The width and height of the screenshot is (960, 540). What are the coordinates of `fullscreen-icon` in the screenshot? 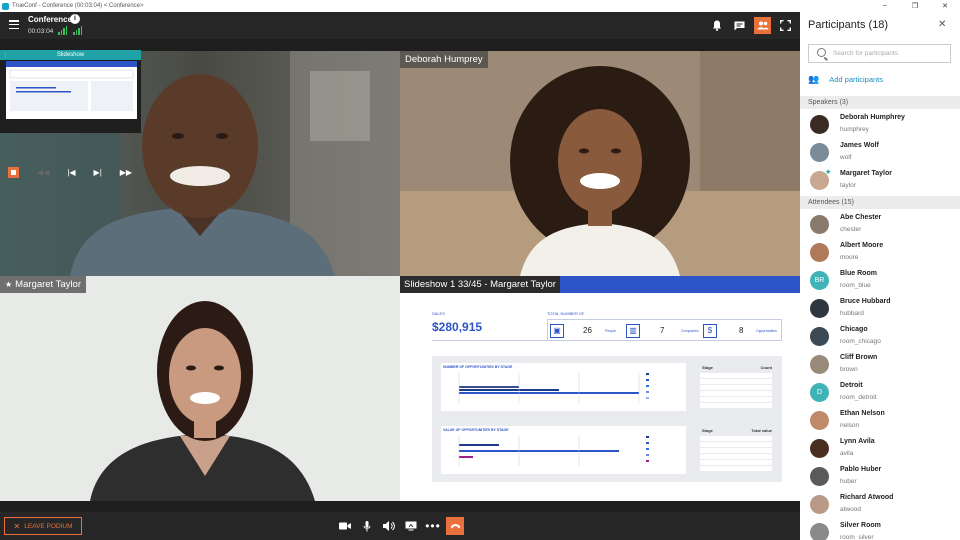 It's located at (785, 25).